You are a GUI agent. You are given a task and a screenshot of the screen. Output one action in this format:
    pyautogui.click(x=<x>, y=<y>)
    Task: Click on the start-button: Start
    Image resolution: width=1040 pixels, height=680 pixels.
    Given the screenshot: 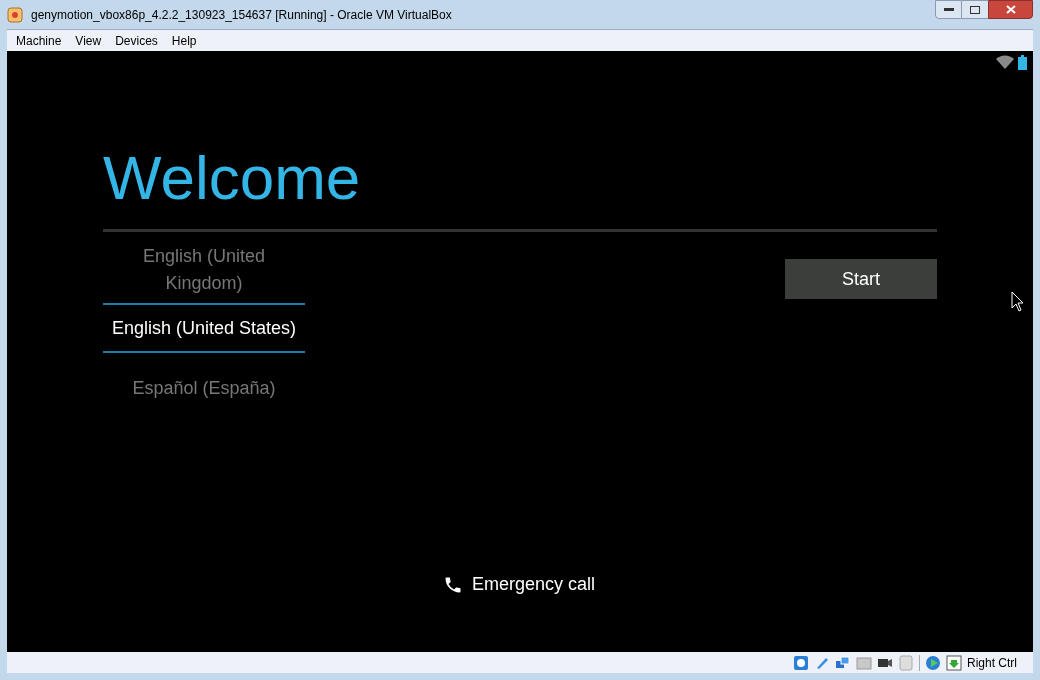 What is the action you would take?
    pyautogui.click(x=861, y=279)
    